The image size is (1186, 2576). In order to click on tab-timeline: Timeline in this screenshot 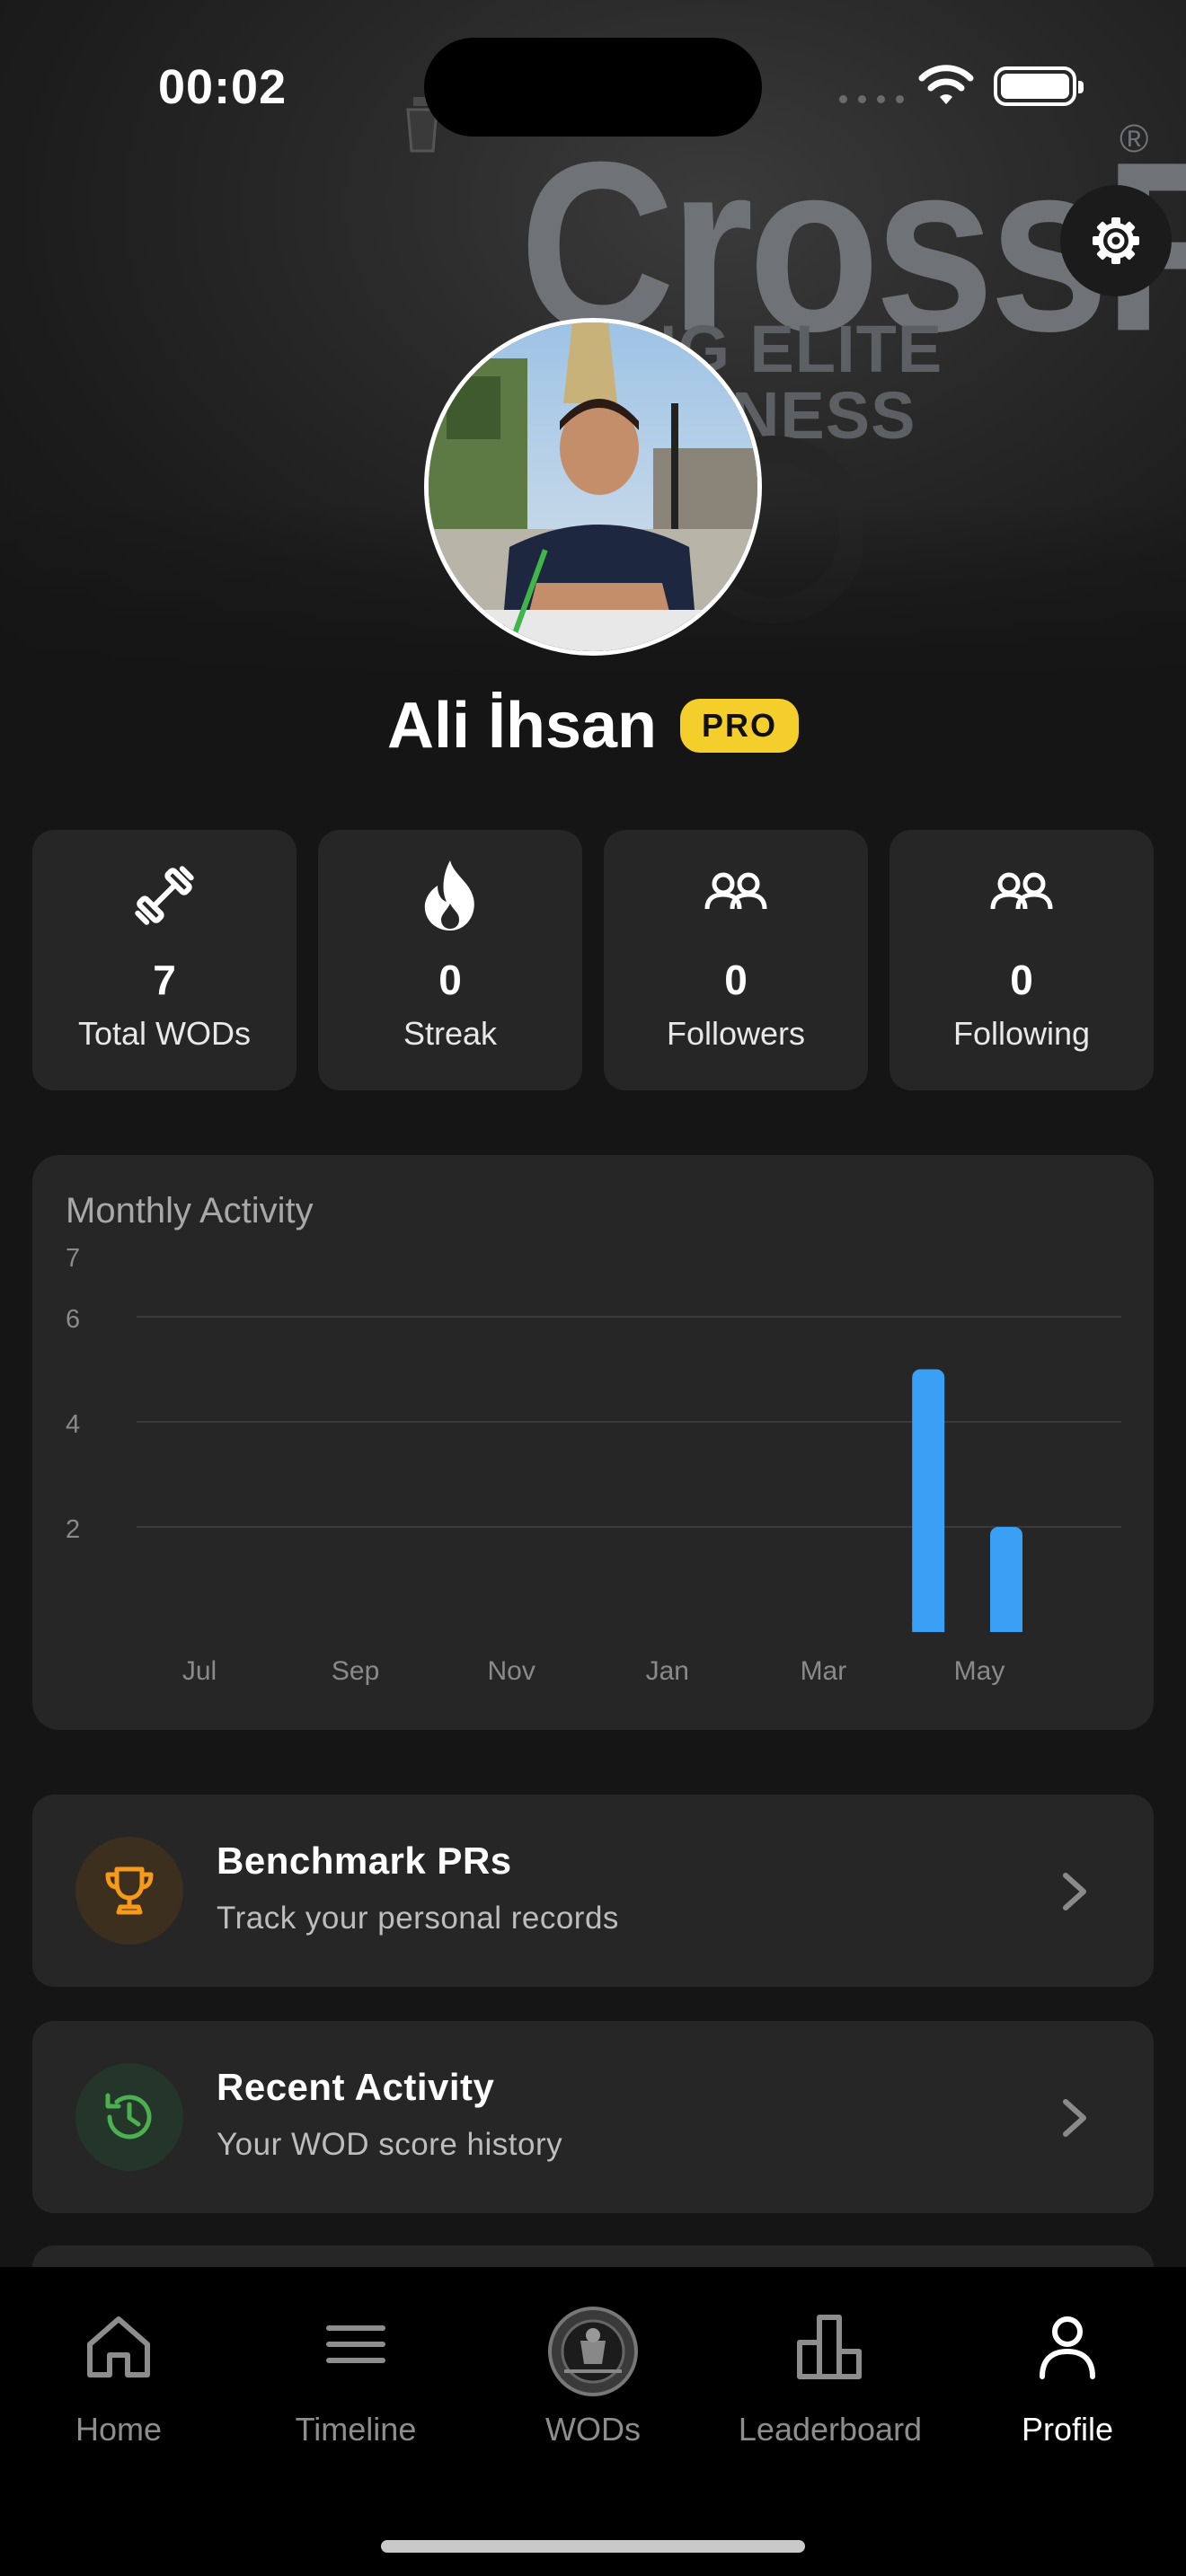, I will do `click(355, 2370)`.